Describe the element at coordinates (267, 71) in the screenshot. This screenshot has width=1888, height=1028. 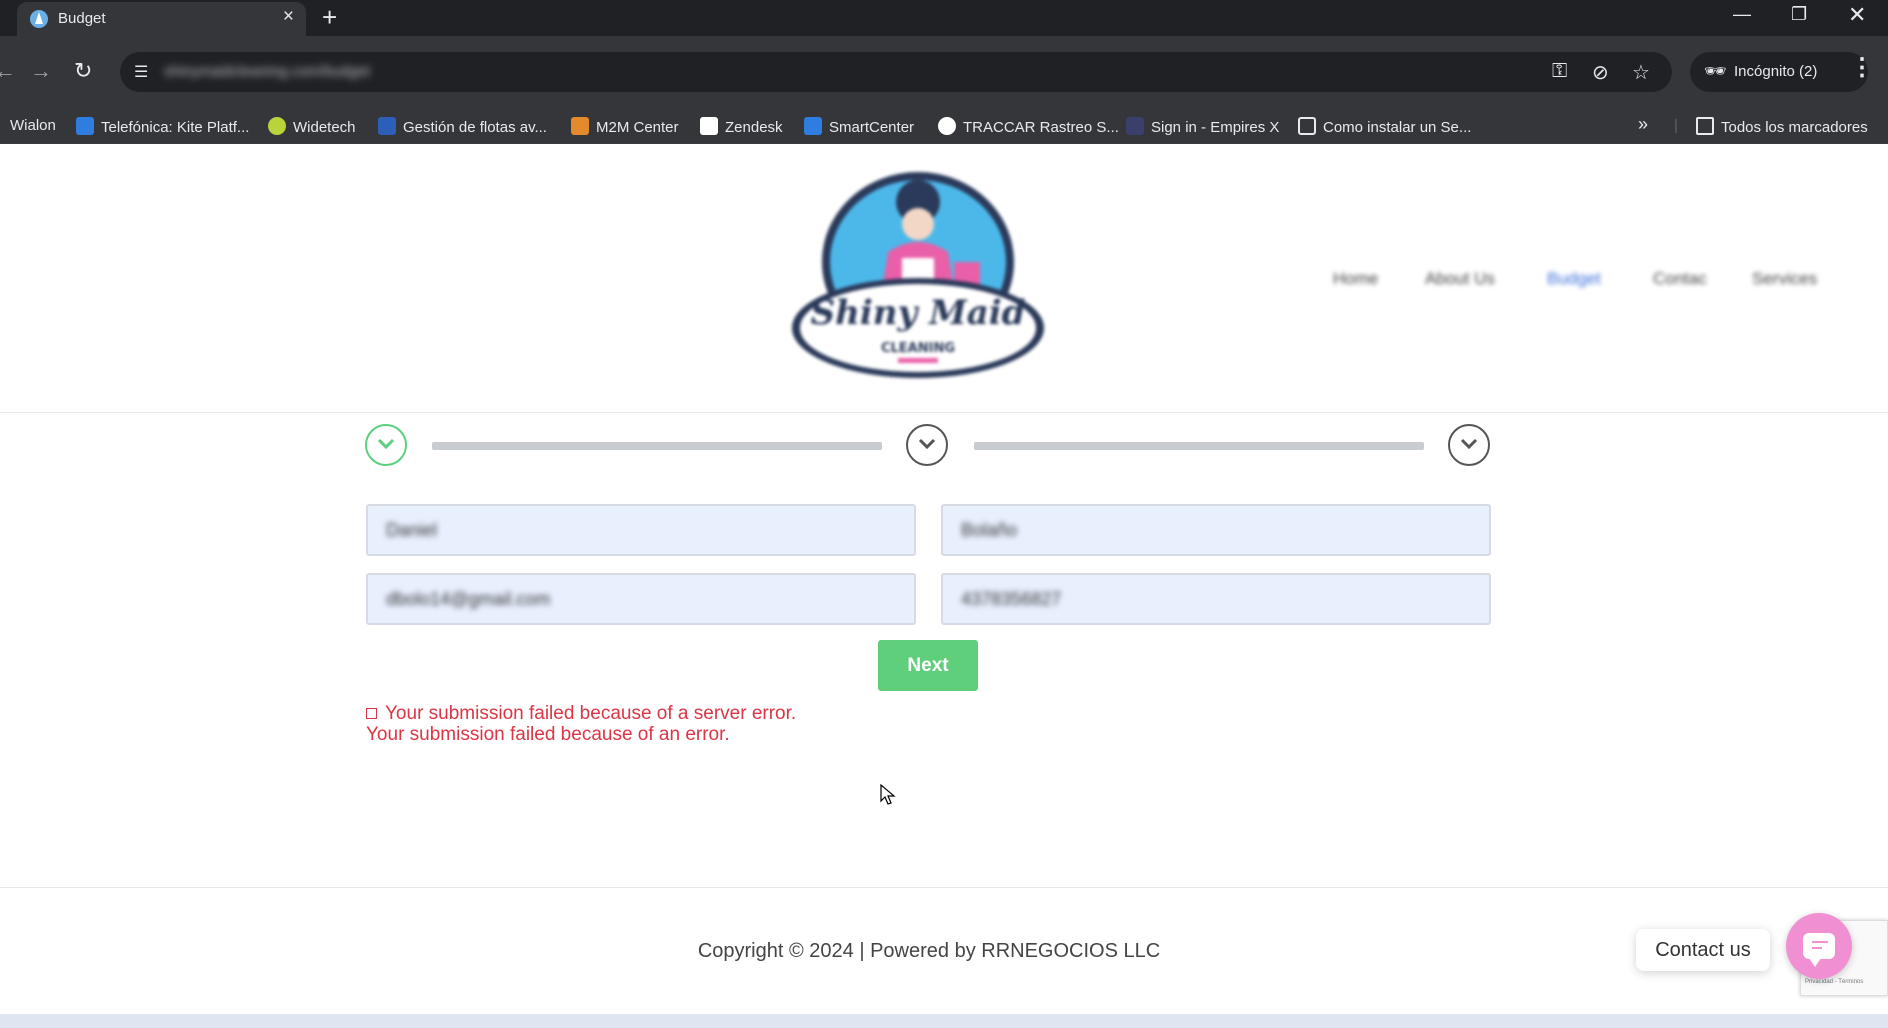
I see `url-text: shinymaidcleaning.com/budget` at that location.